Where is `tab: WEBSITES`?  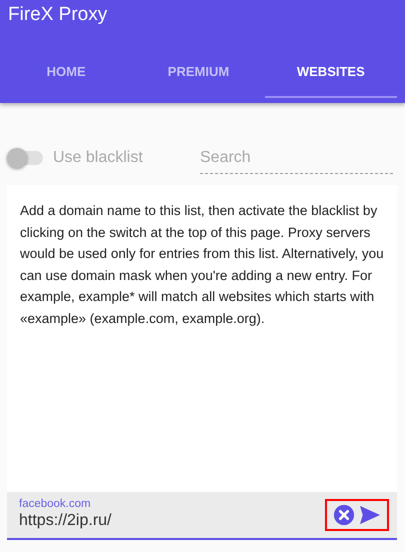
tab: WEBSITES is located at coordinates (330, 71).